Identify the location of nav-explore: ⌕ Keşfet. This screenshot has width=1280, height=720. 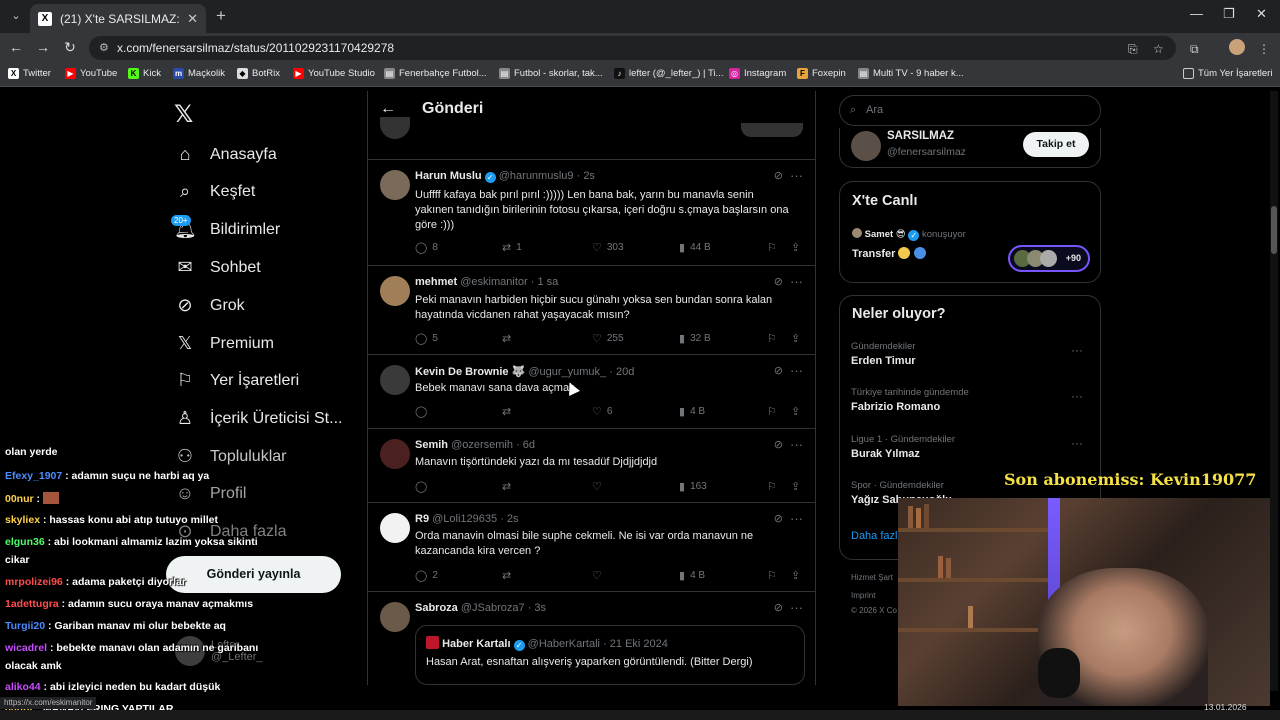
(214, 191).